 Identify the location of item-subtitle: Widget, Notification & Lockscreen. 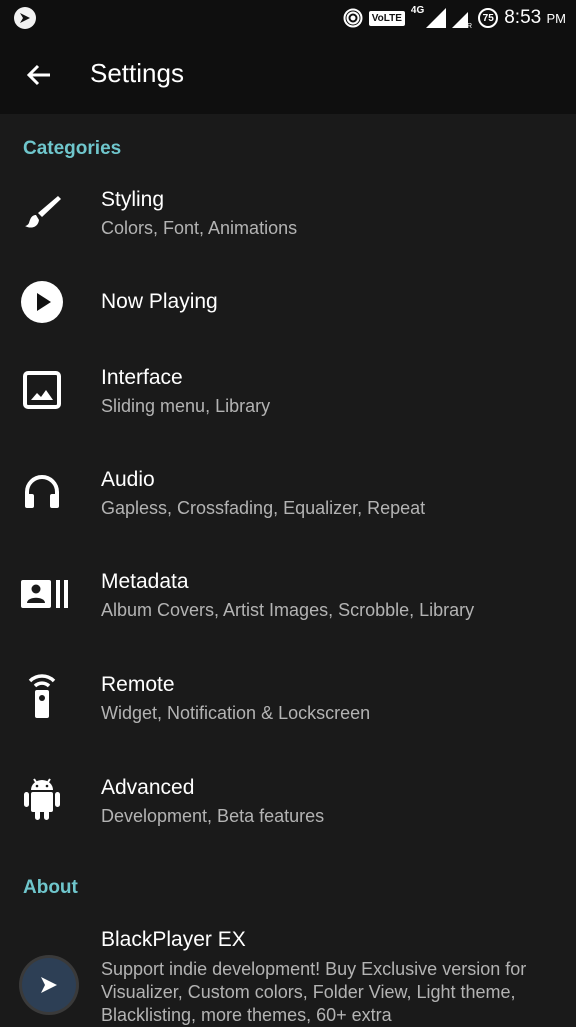
(236, 713).